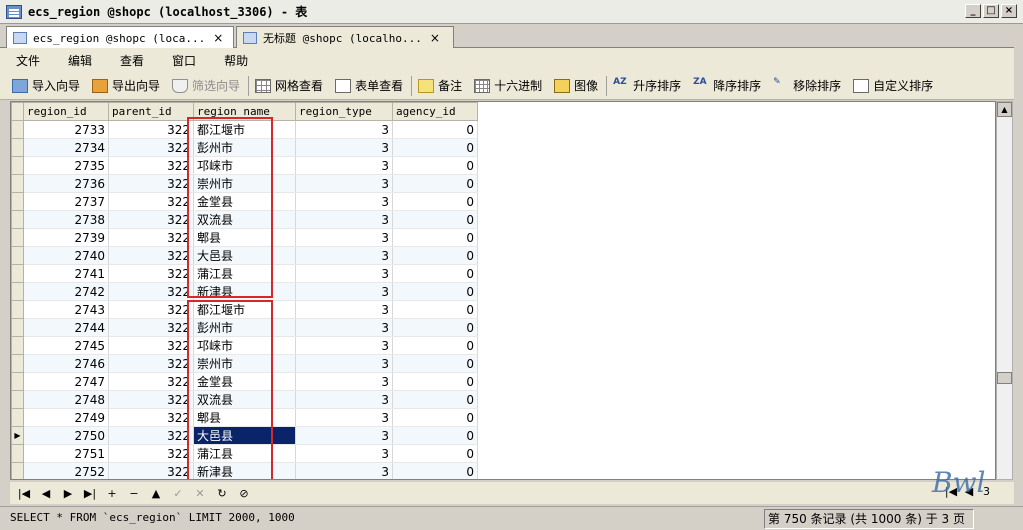 Image resolution: width=1023 pixels, height=530 pixels. I want to click on cell-region-id: 2742, so click(66, 291).